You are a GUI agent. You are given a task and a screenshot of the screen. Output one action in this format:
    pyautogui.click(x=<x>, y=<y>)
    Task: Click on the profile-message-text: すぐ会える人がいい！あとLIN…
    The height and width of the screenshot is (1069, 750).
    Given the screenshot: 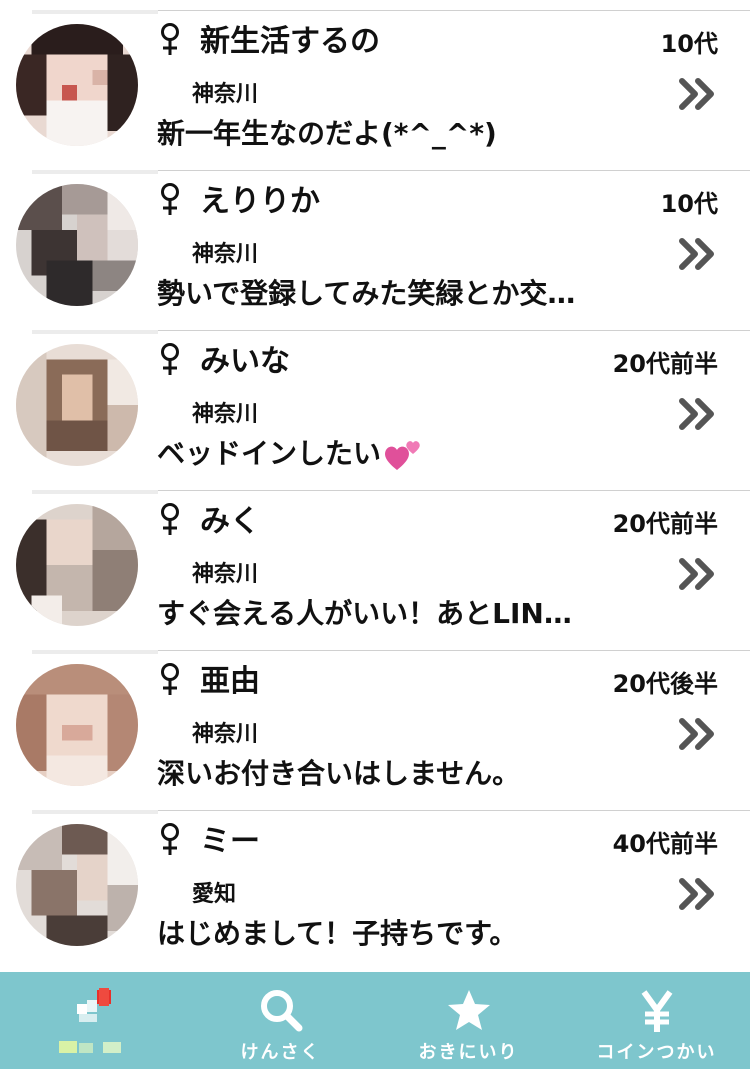 What is the action you would take?
    pyautogui.click(x=364, y=613)
    